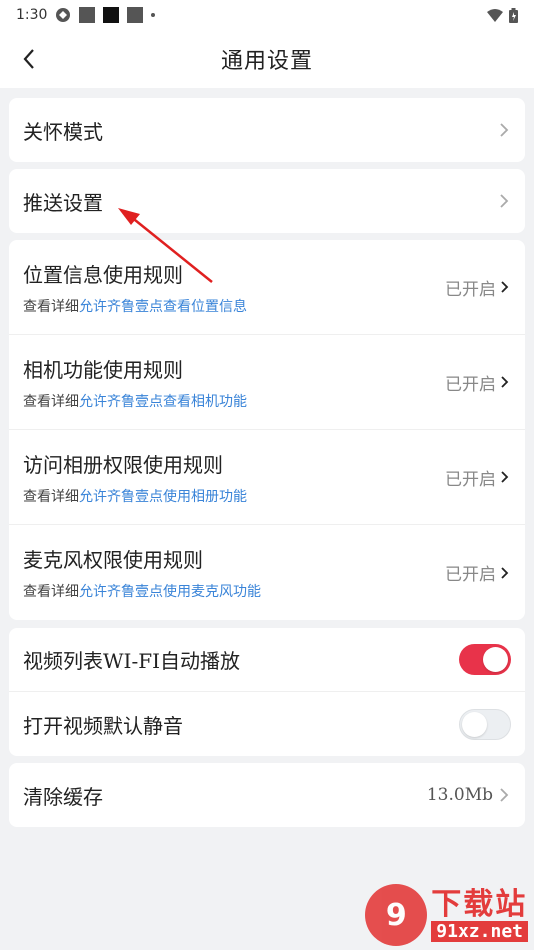 This screenshot has width=534, height=950. Describe the element at coordinates (459, 795) in the screenshot. I see `cache-size-value: 13.0Mb` at that location.